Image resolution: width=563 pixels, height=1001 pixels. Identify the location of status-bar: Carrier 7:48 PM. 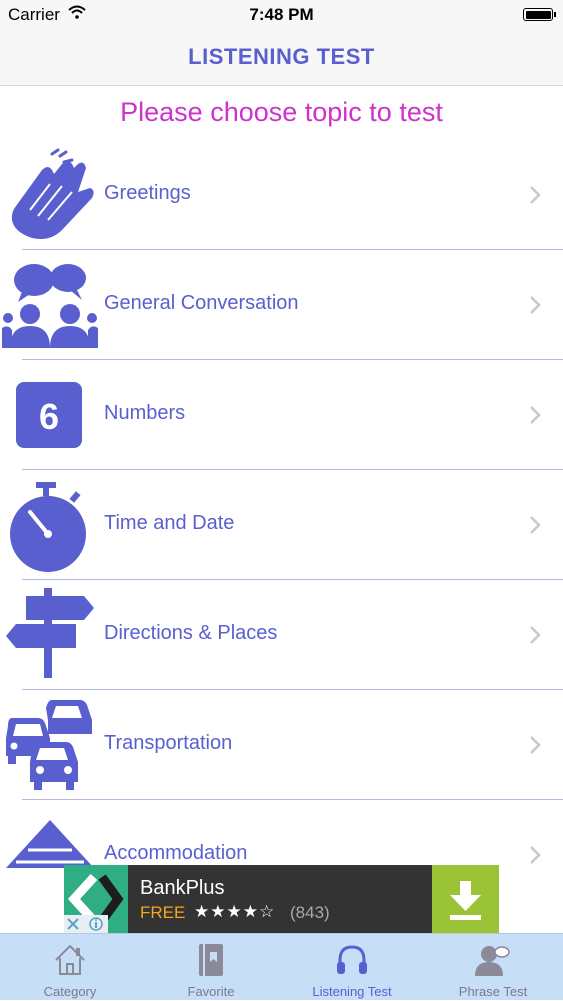
(281, 15).